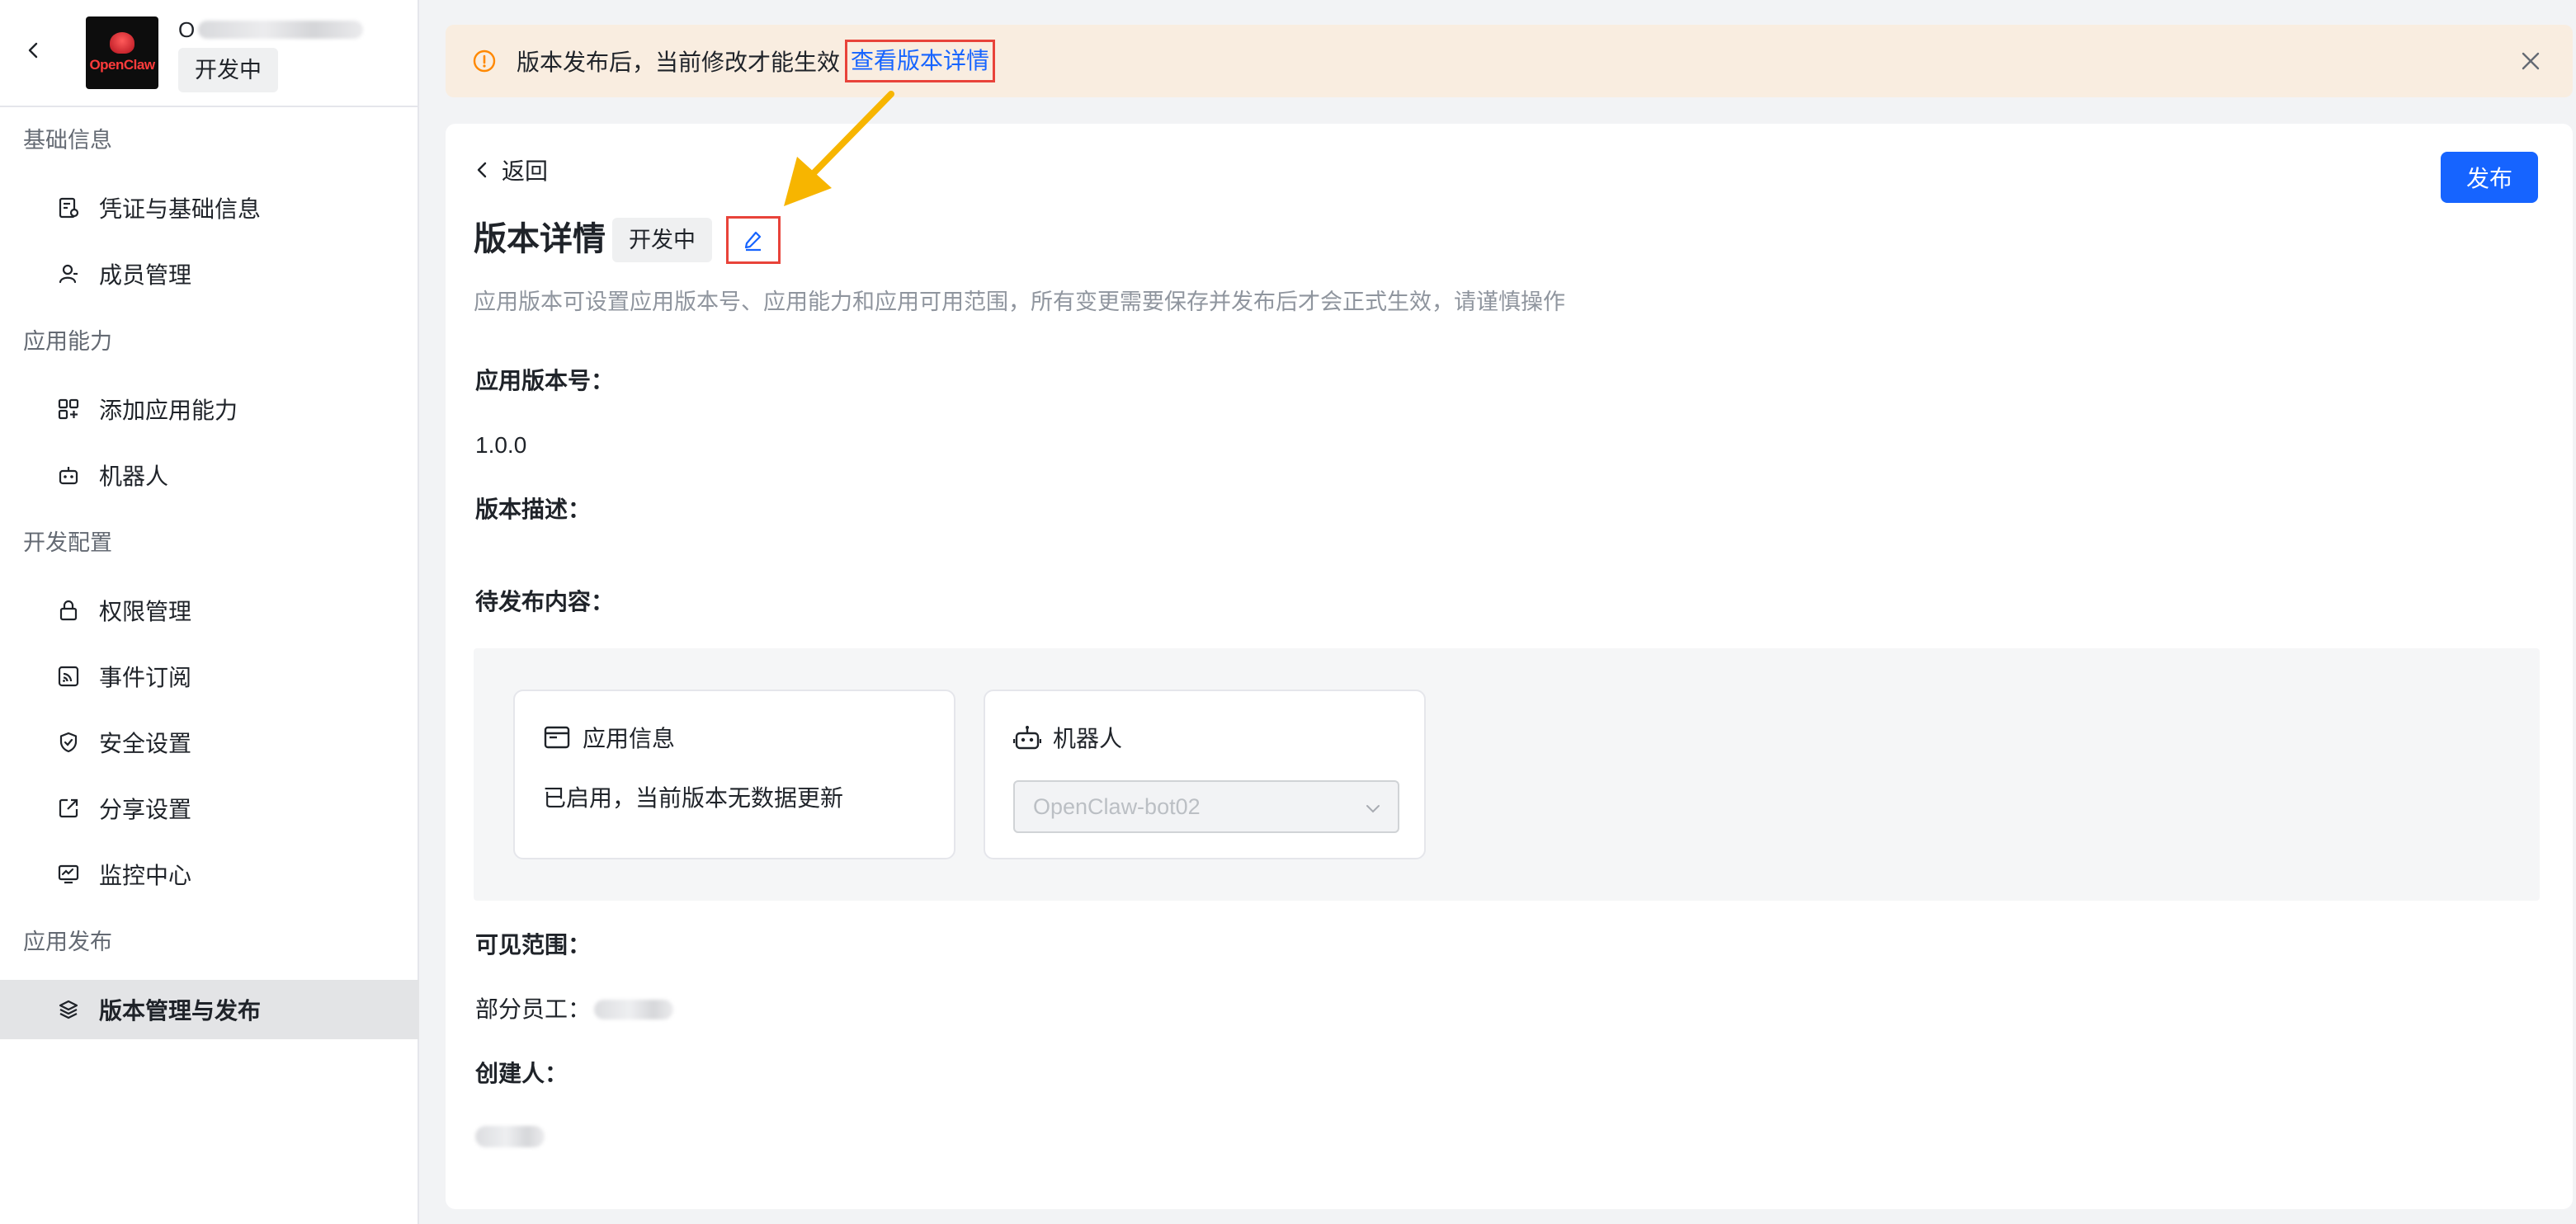 The width and height of the screenshot is (2576, 1224). What do you see at coordinates (540, 239) in the screenshot?
I see `page-title: 版本详情` at bounding box center [540, 239].